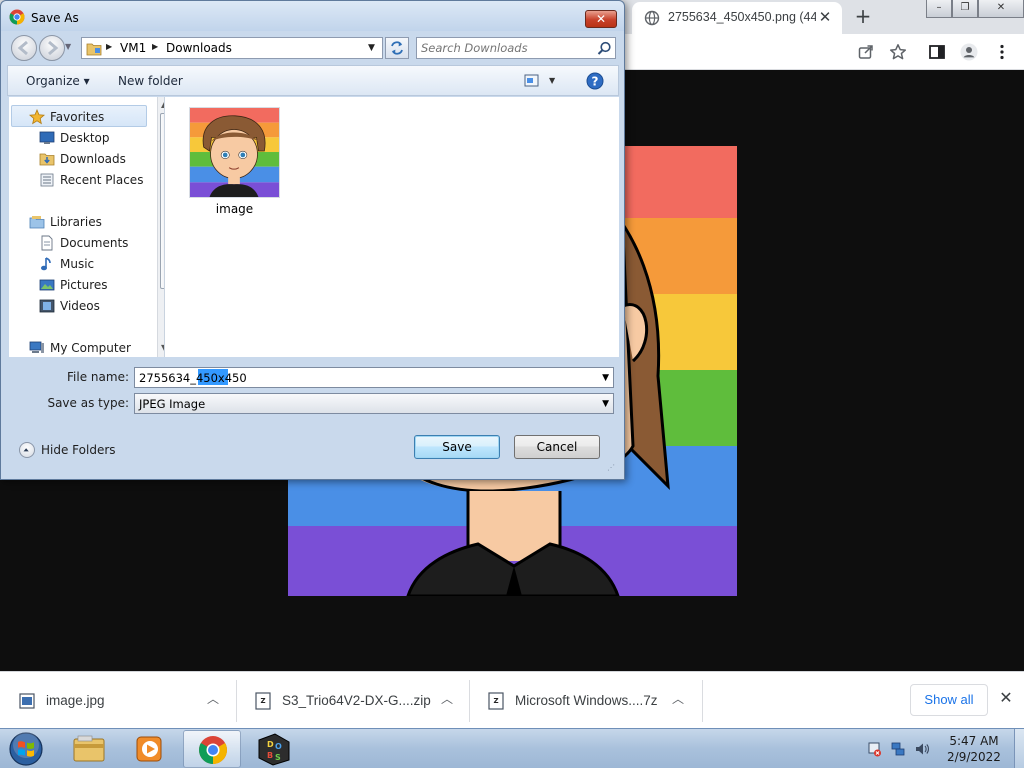  What do you see at coordinates (85, 138) in the screenshot?
I see `nav-desktop-label: Desktop` at bounding box center [85, 138].